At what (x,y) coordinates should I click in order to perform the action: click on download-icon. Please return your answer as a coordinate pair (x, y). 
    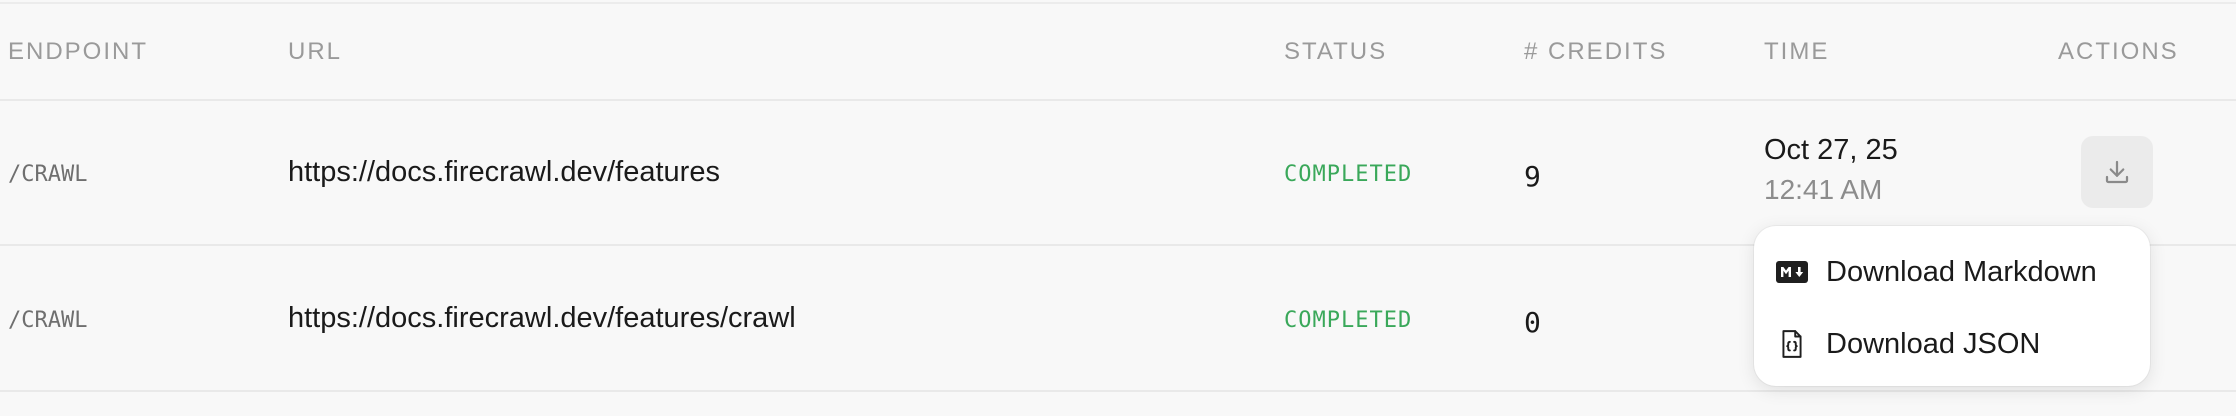
    Looking at the image, I should click on (2117, 172).